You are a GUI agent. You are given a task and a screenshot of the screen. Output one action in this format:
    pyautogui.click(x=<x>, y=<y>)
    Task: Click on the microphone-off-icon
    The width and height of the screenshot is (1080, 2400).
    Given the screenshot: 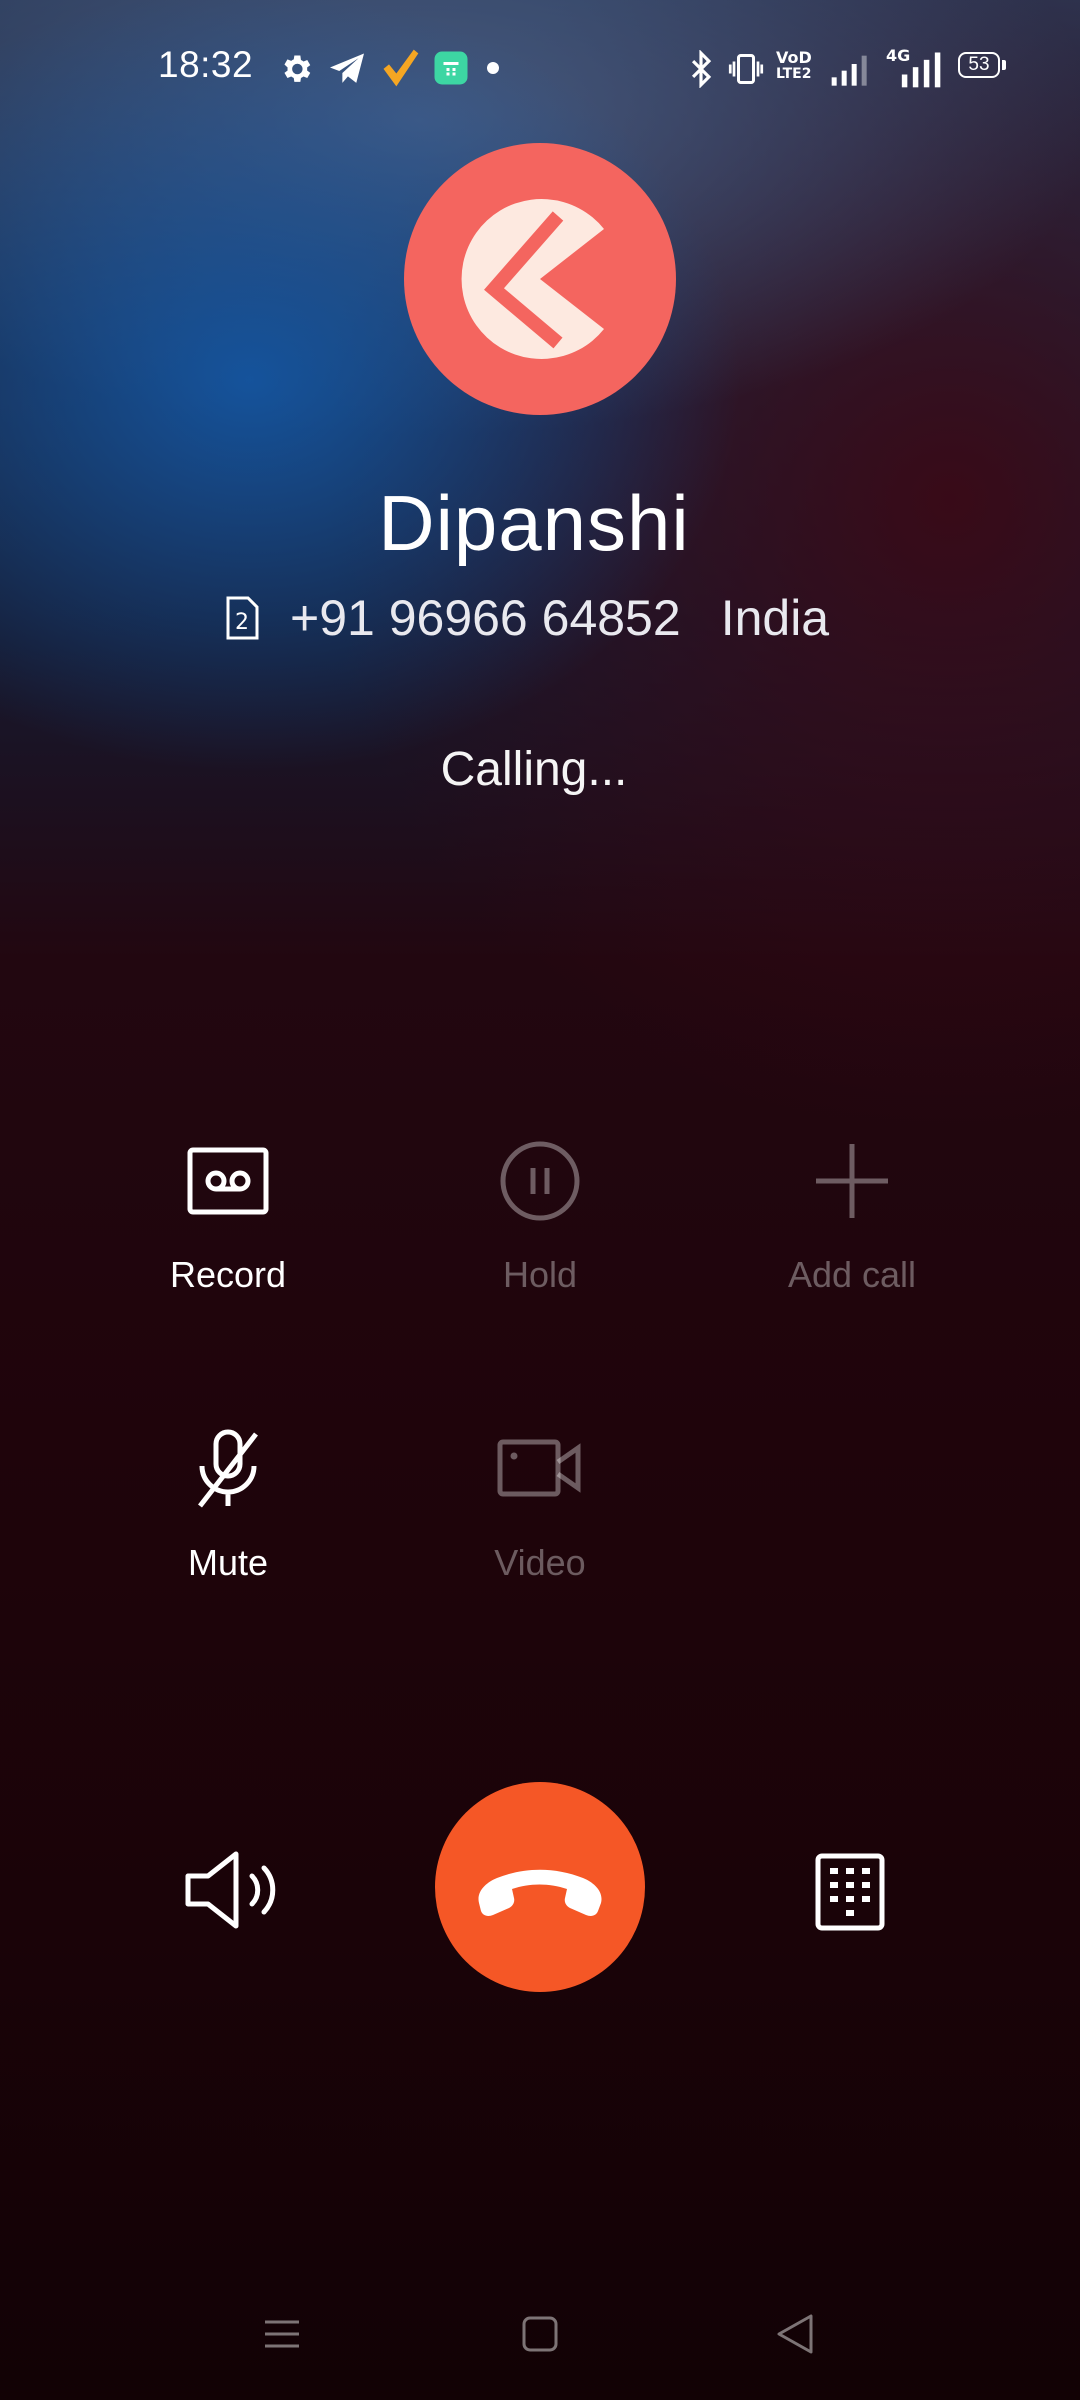 What is the action you would take?
    pyautogui.click(x=228, y=1468)
    